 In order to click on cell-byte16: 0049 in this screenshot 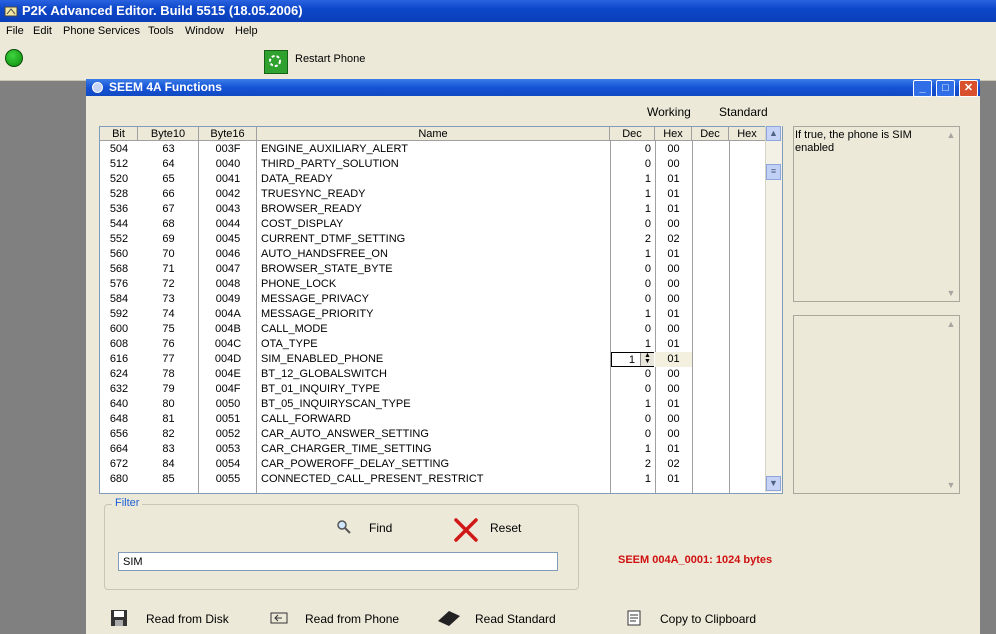, I will do `click(228, 299)`.